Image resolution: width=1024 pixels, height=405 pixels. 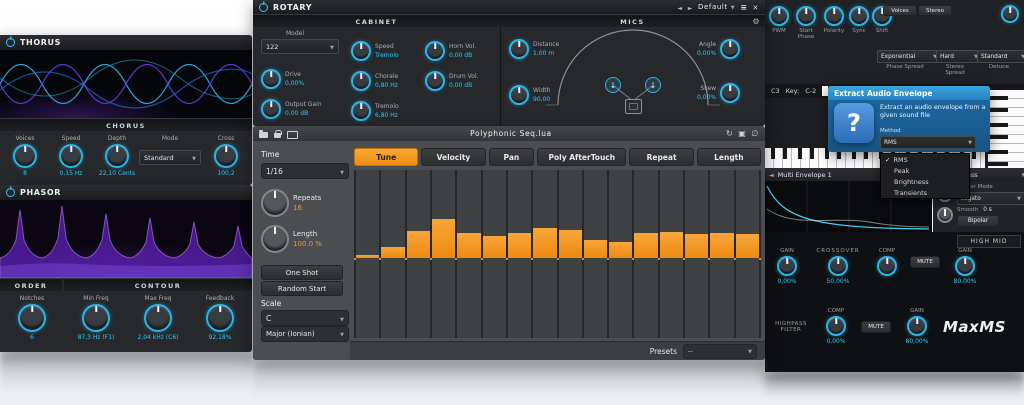 What do you see at coordinates (96, 318) in the screenshot?
I see `minfreq-knob` at bounding box center [96, 318].